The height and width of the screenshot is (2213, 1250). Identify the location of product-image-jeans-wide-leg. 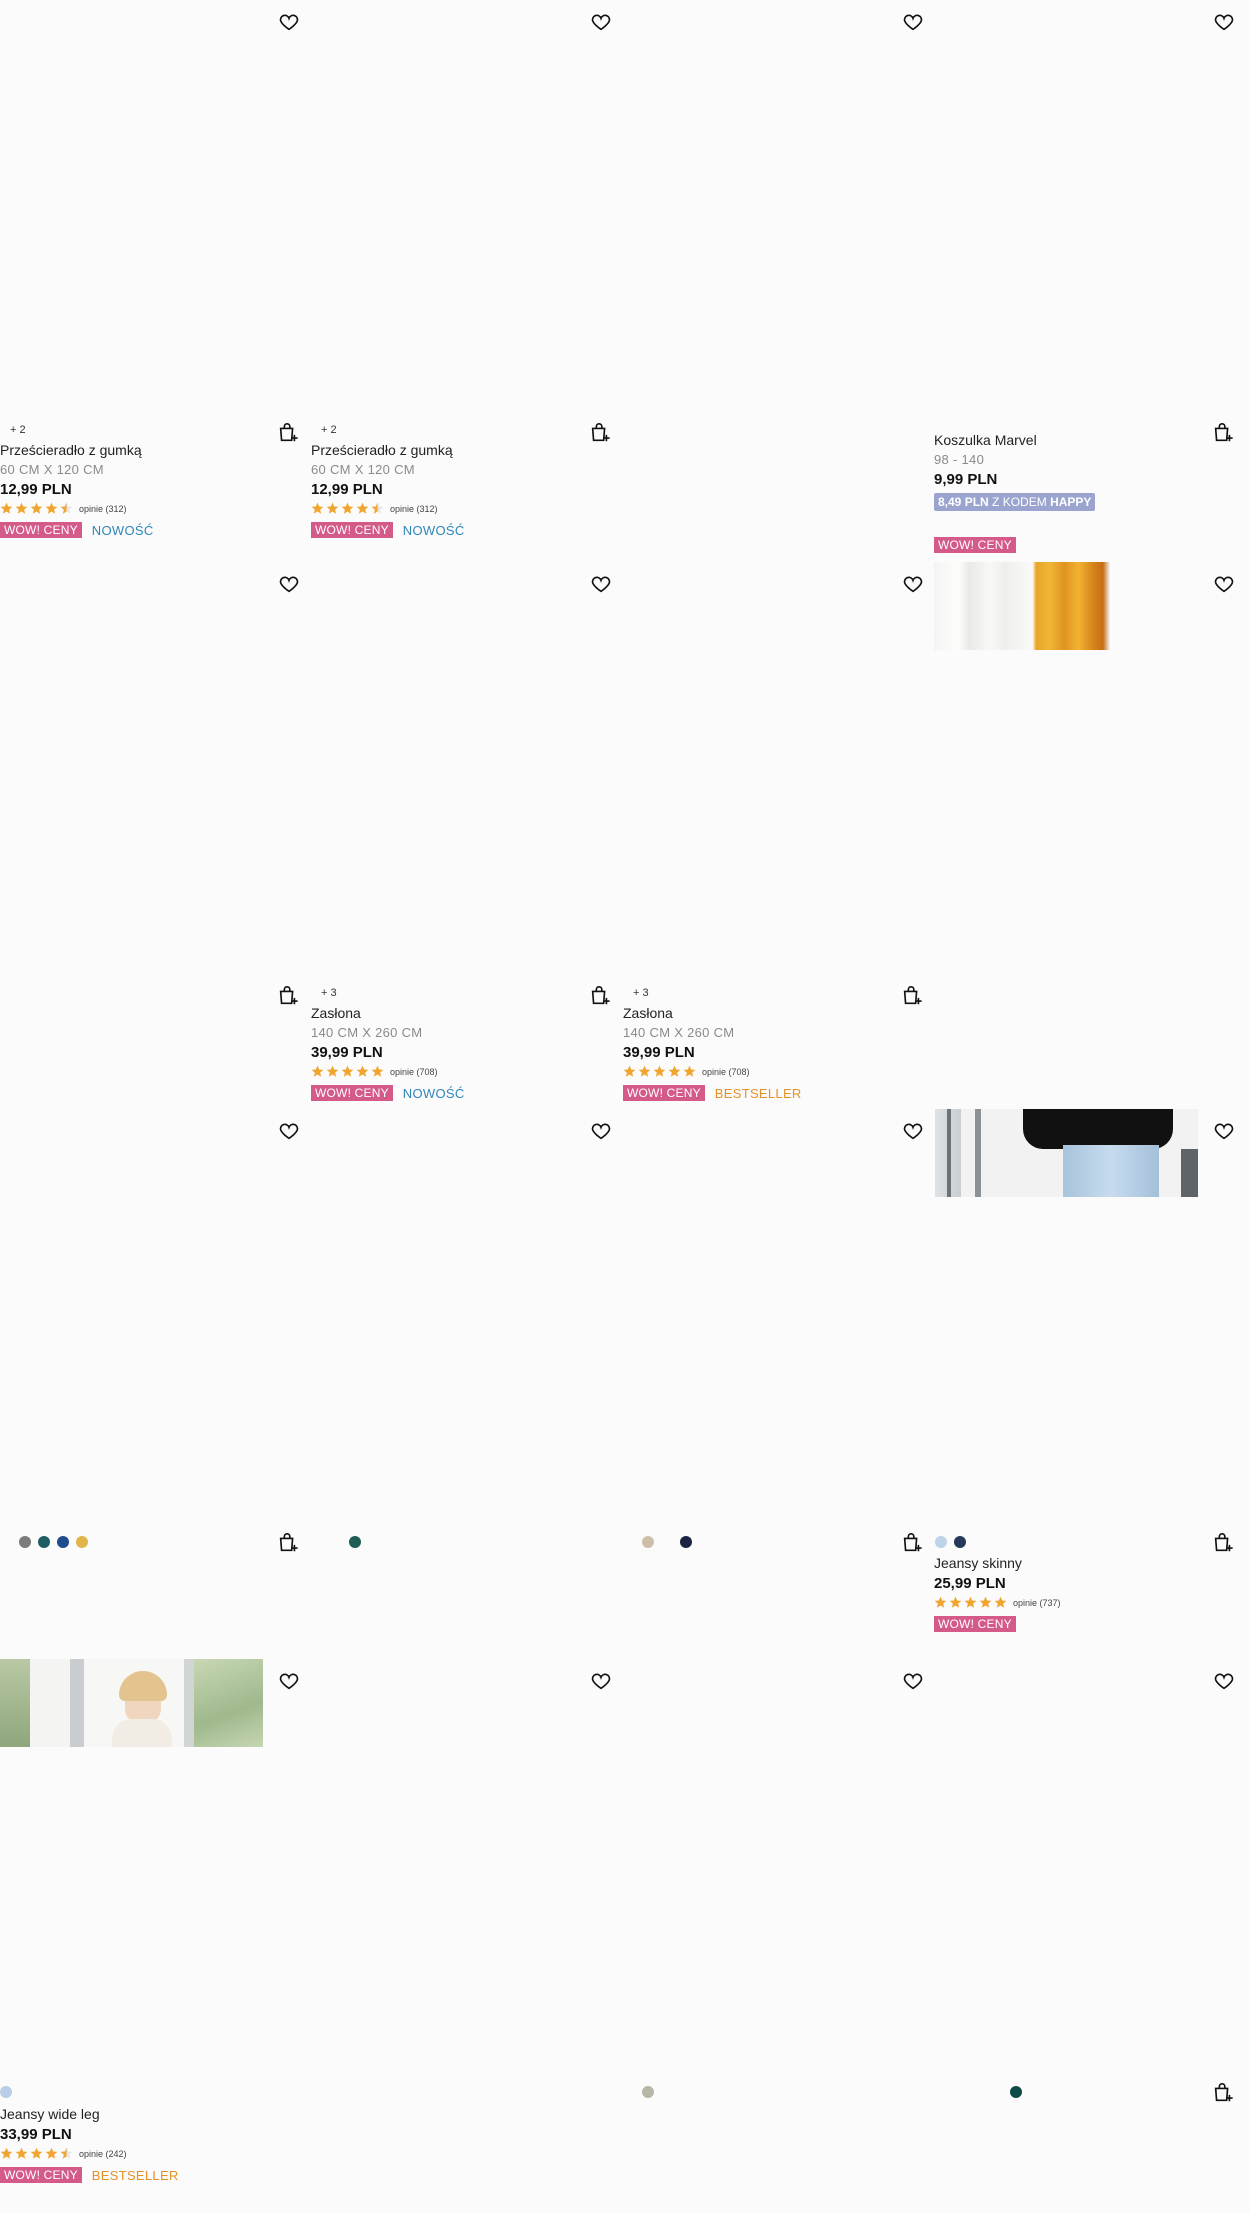
(131, 1703).